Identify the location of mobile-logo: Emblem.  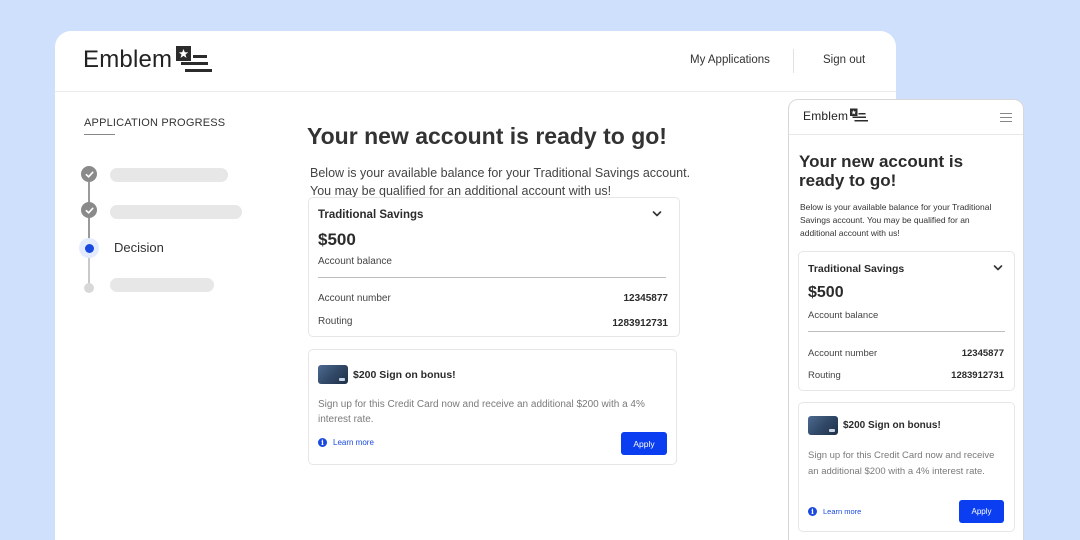
(836, 115).